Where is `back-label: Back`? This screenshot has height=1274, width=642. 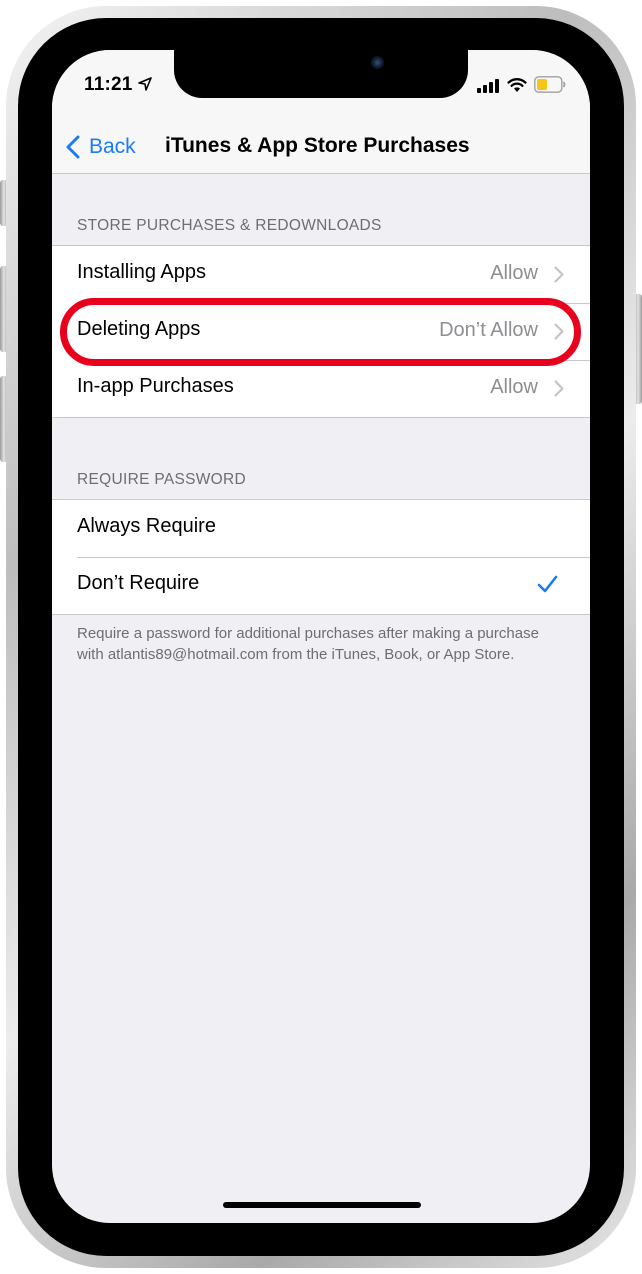 back-label: Back is located at coordinates (112, 146).